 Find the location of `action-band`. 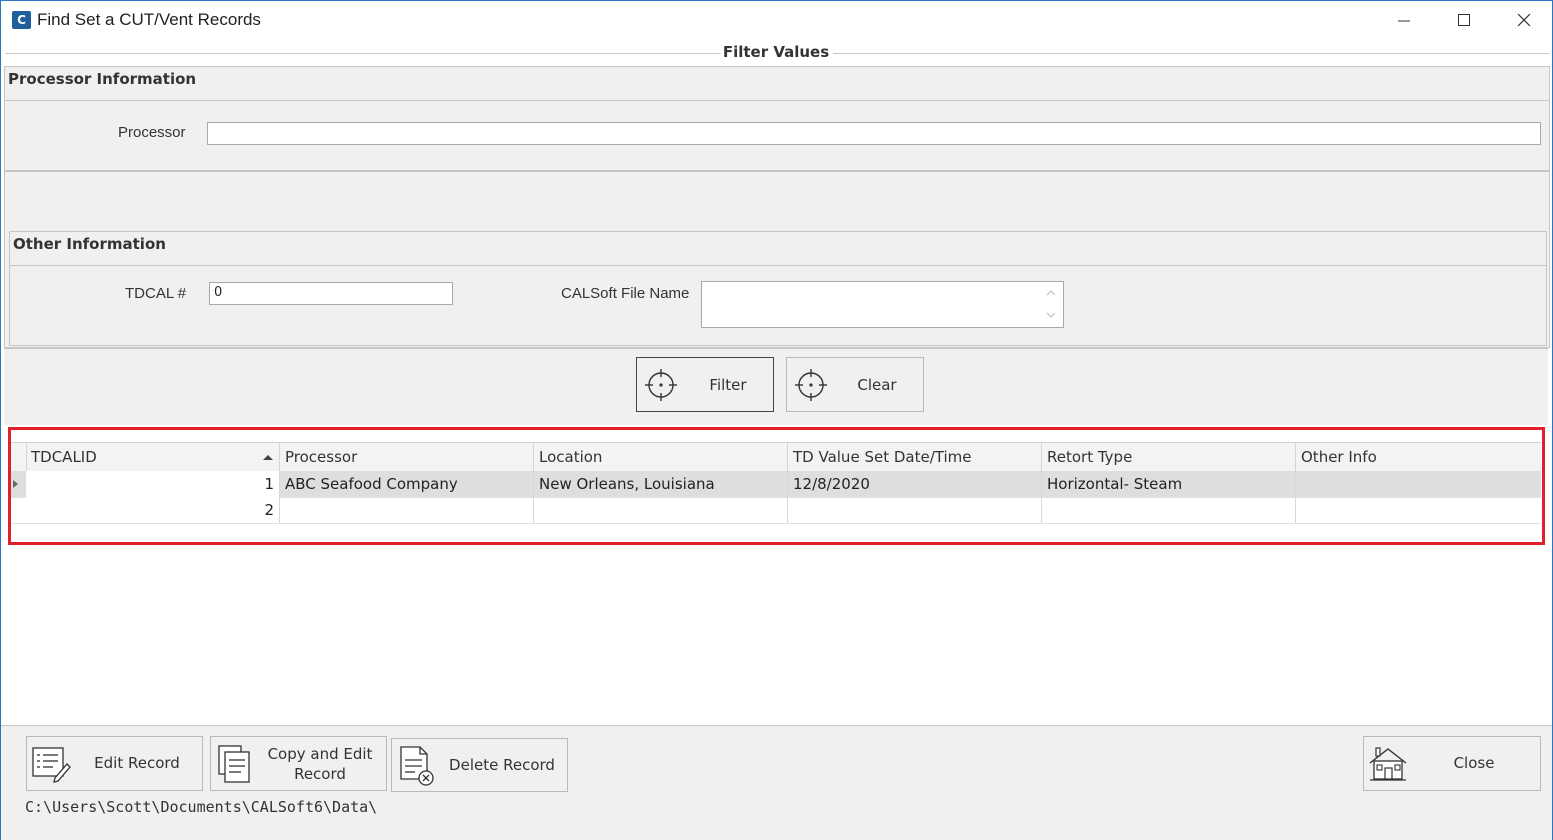

action-band is located at coordinates (776, 386).